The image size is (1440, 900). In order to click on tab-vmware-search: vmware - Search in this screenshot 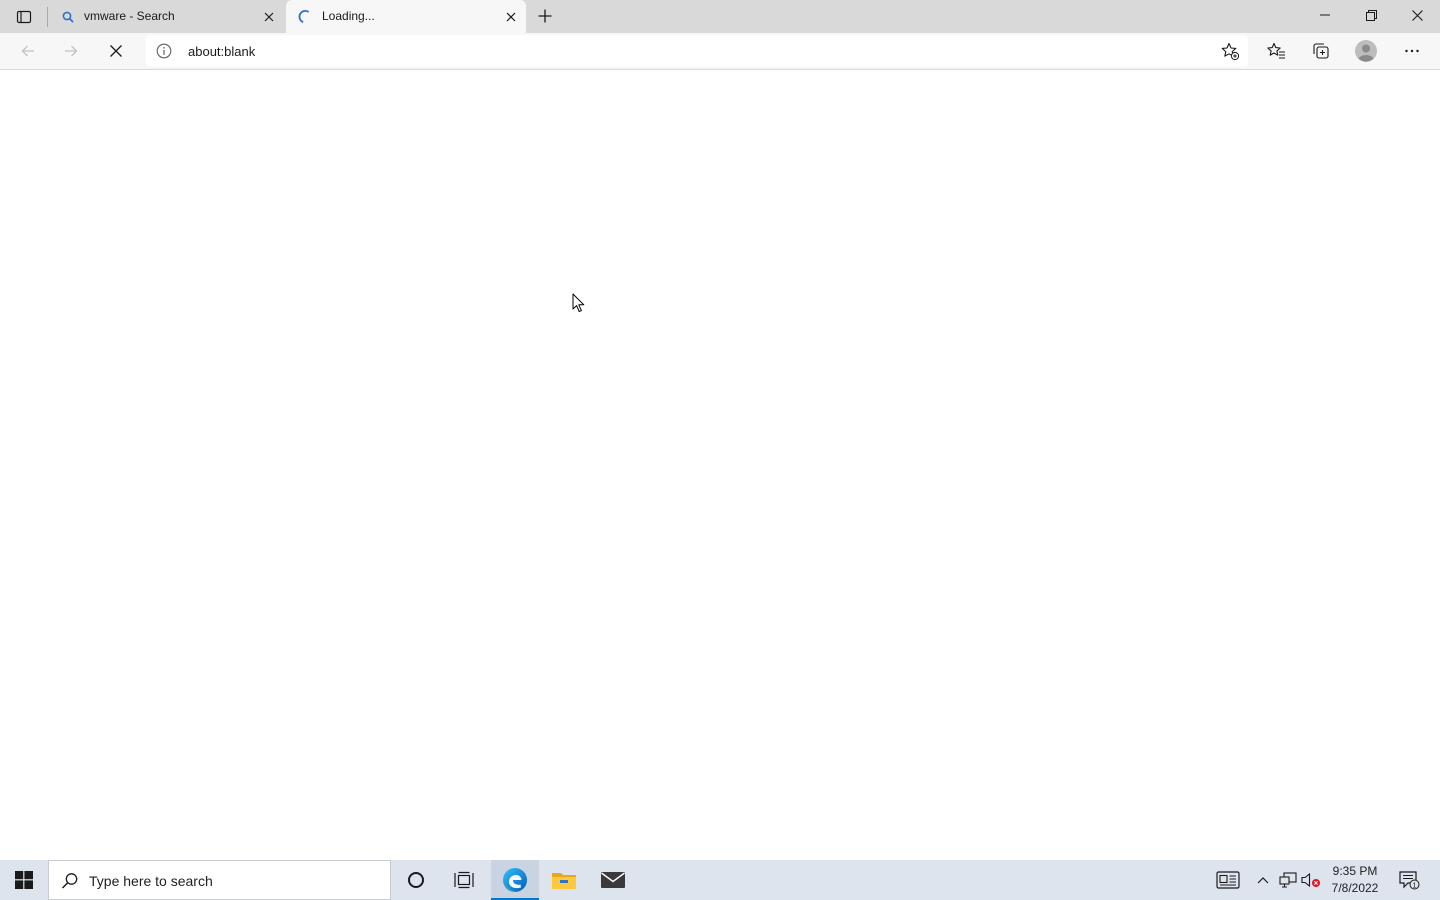, I will do `click(166, 16)`.